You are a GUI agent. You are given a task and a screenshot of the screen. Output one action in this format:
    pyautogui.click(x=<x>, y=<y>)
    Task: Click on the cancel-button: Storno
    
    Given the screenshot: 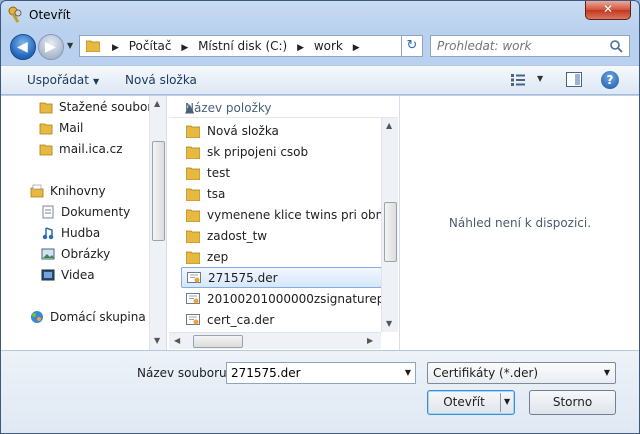 What is the action you would take?
    pyautogui.click(x=572, y=402)
    